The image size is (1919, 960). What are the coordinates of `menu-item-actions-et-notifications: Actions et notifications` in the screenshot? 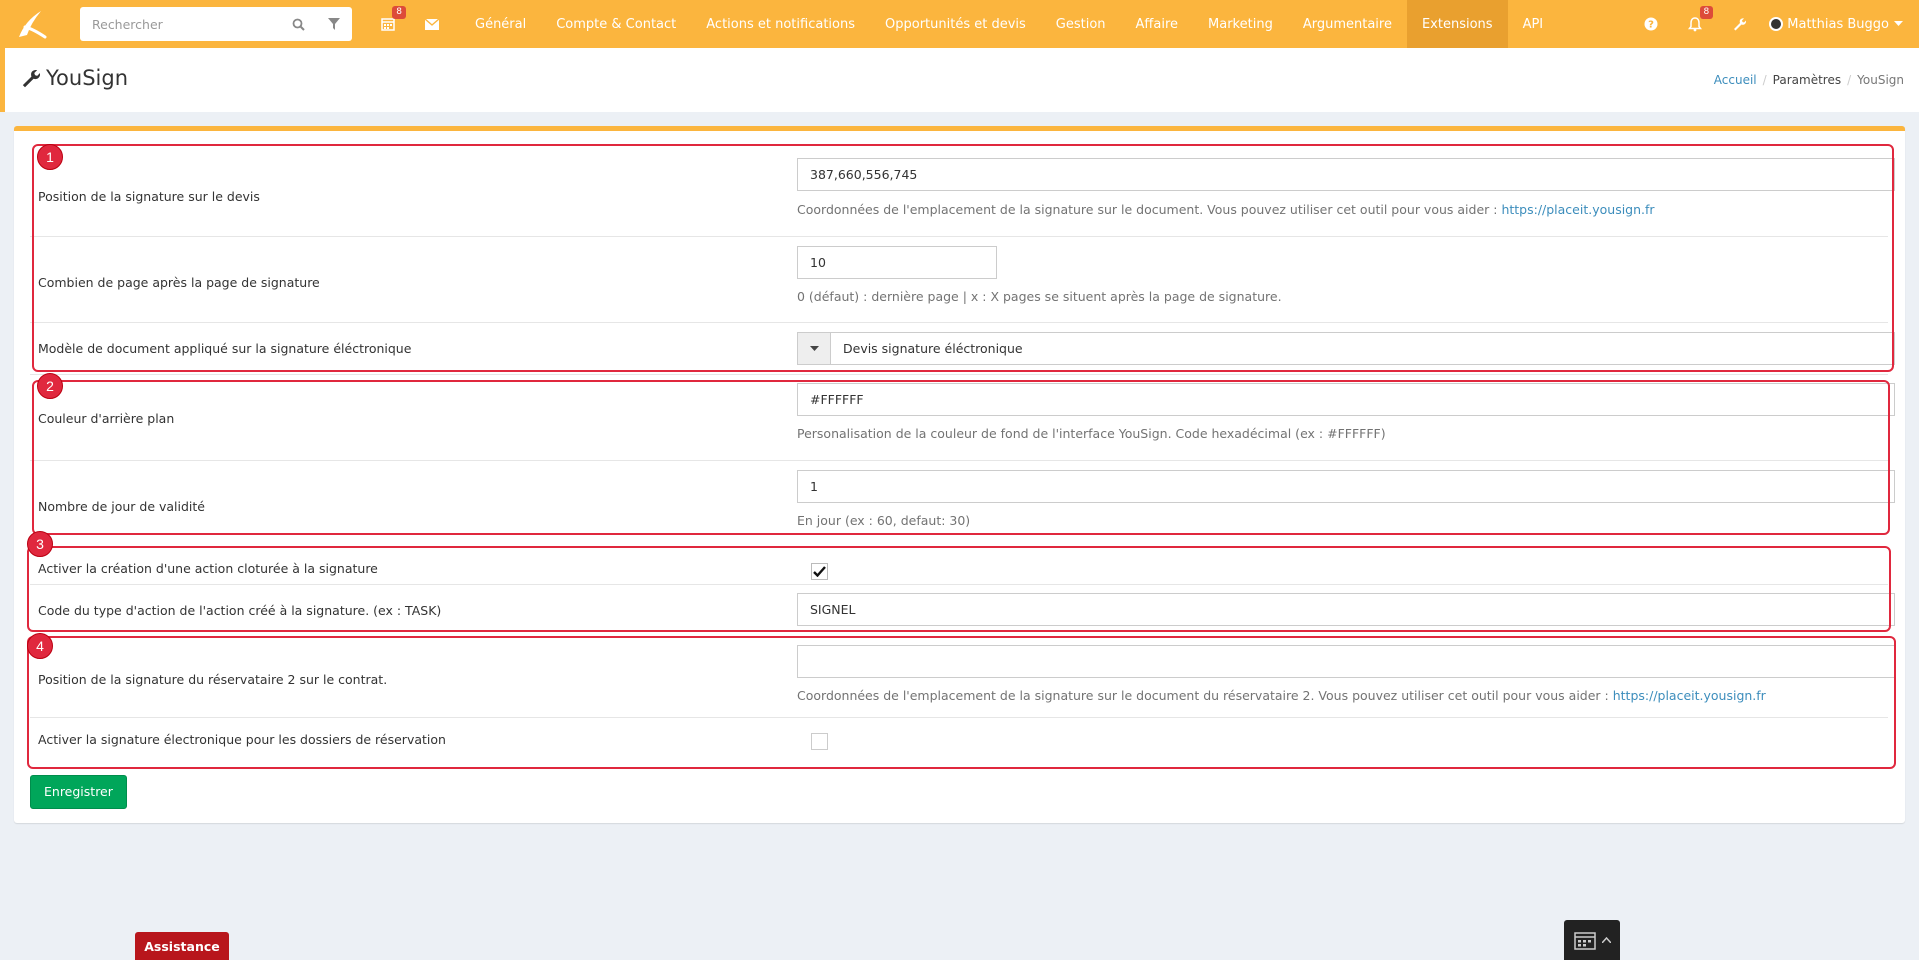 It's located at (780, 24).